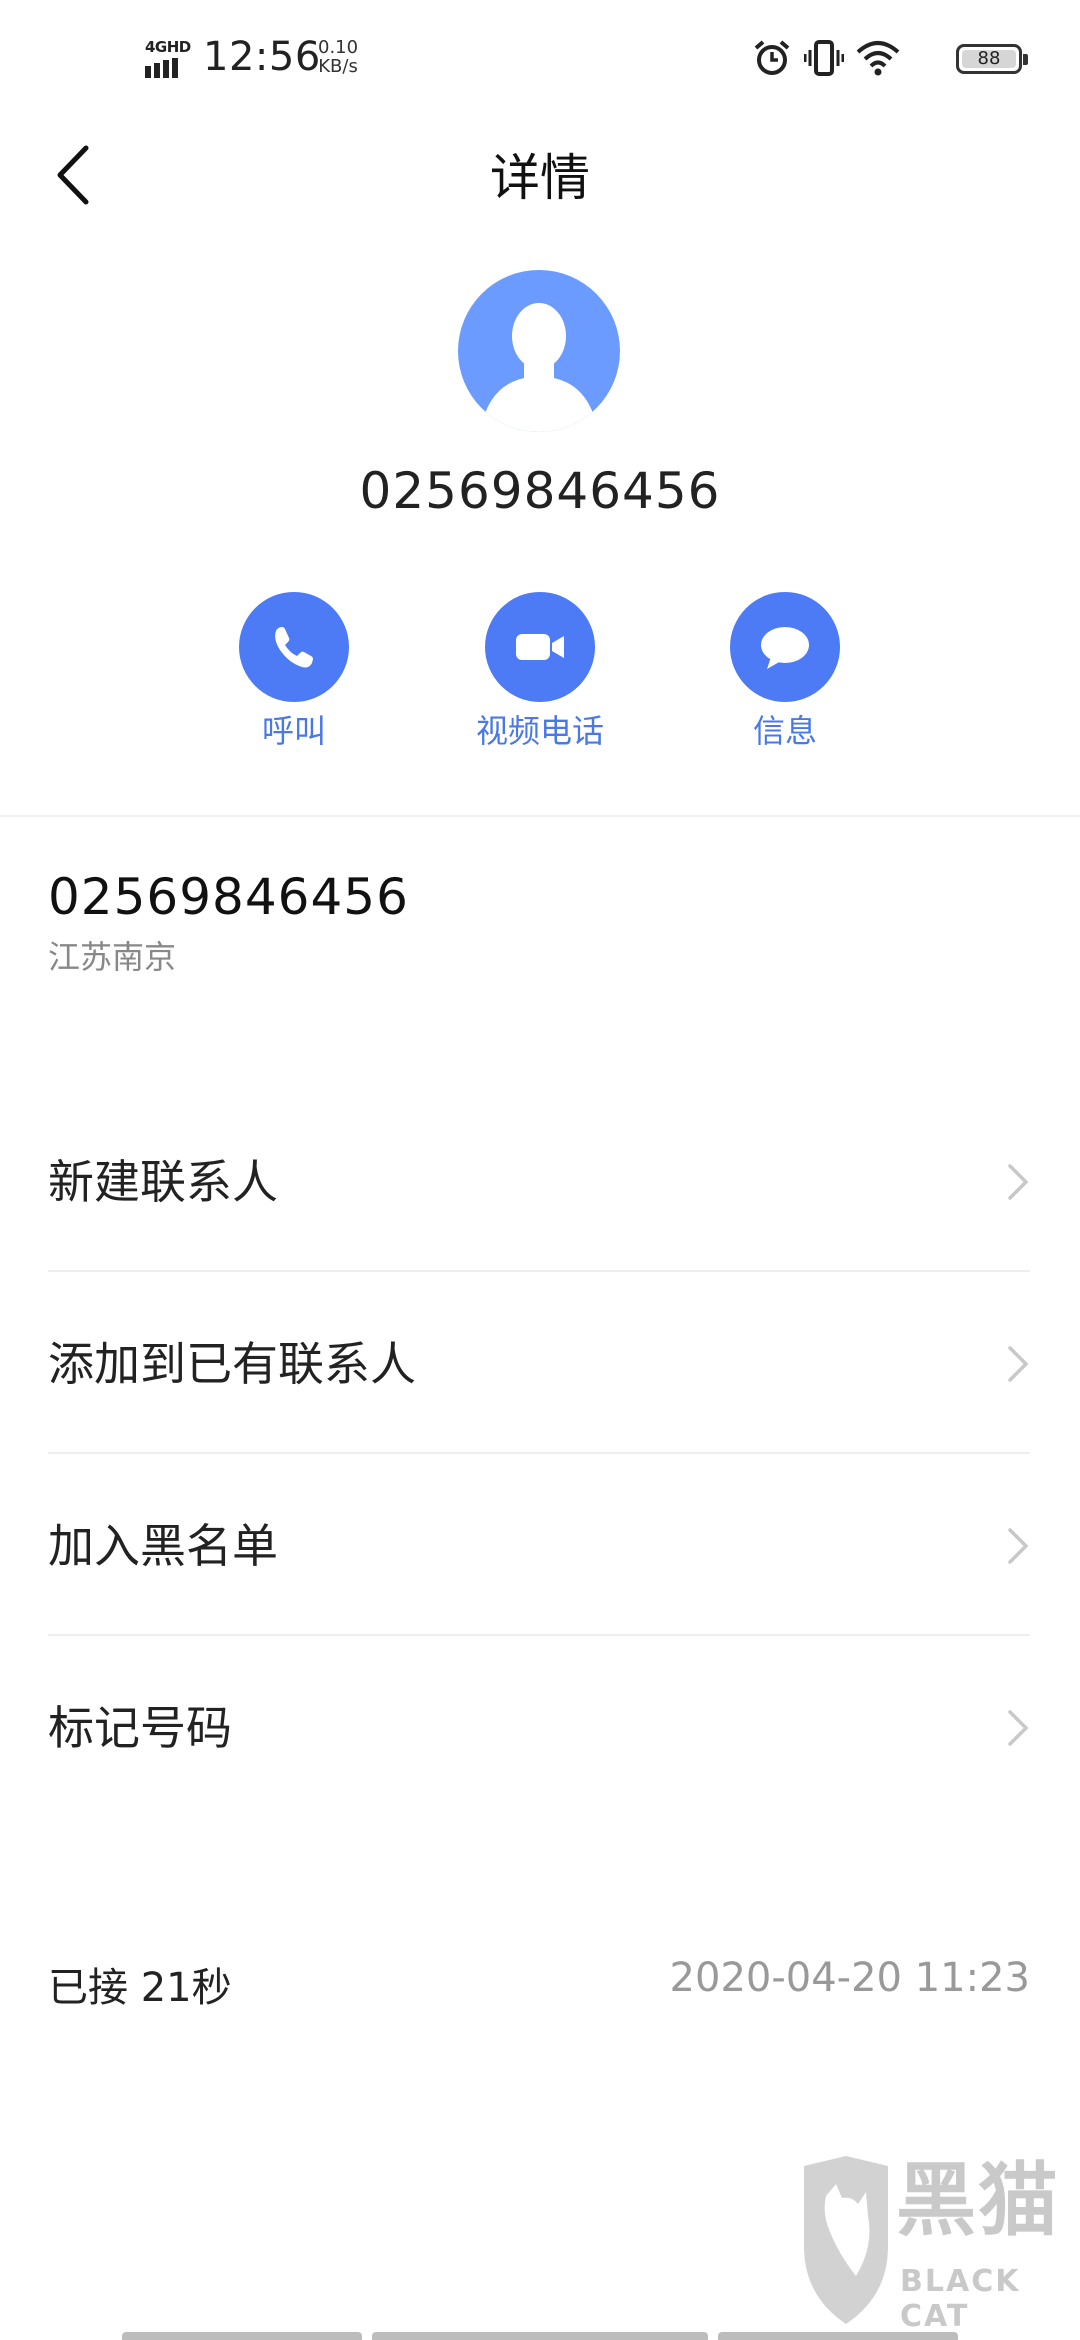 This screenshot has width=1080, height=2340. I want to click on menu-item-add-to-existing: 添加到已有联系人, so click(539, 1364).